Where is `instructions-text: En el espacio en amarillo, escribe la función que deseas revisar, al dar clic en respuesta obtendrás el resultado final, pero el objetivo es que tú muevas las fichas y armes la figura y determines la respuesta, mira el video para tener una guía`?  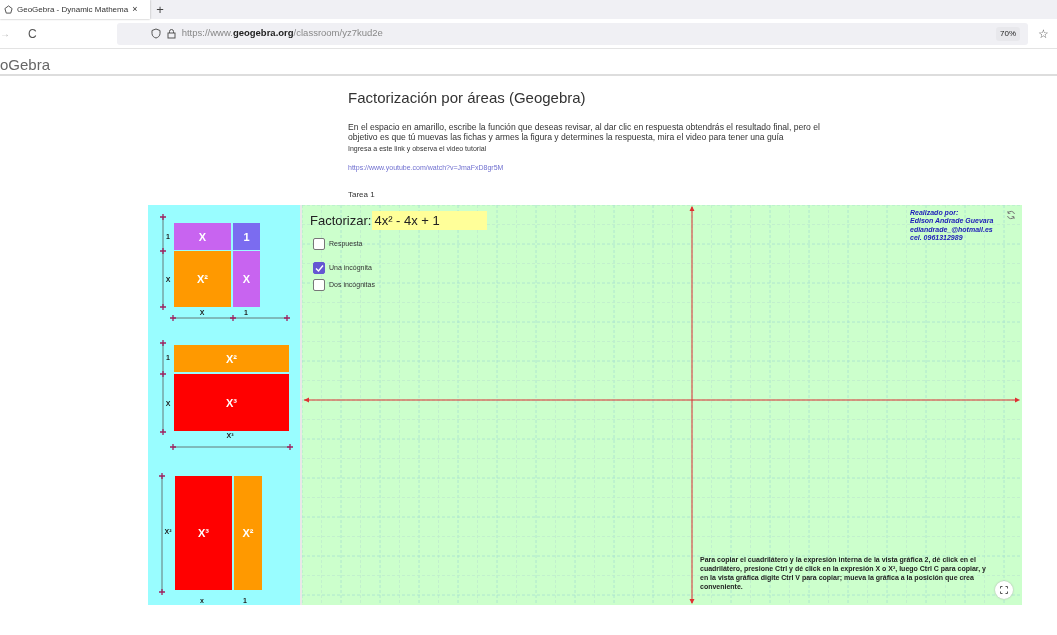 instructions-text: En el espacio en amarillo, escribe la función que deseas revisar, al dar clic en respuesta obtendrás el resultado final, pero el objetivo es que tú muevas las fichas y armes la figura y determines la respuesta, mira el video para tener una guía is located at coordinates (584, 132).